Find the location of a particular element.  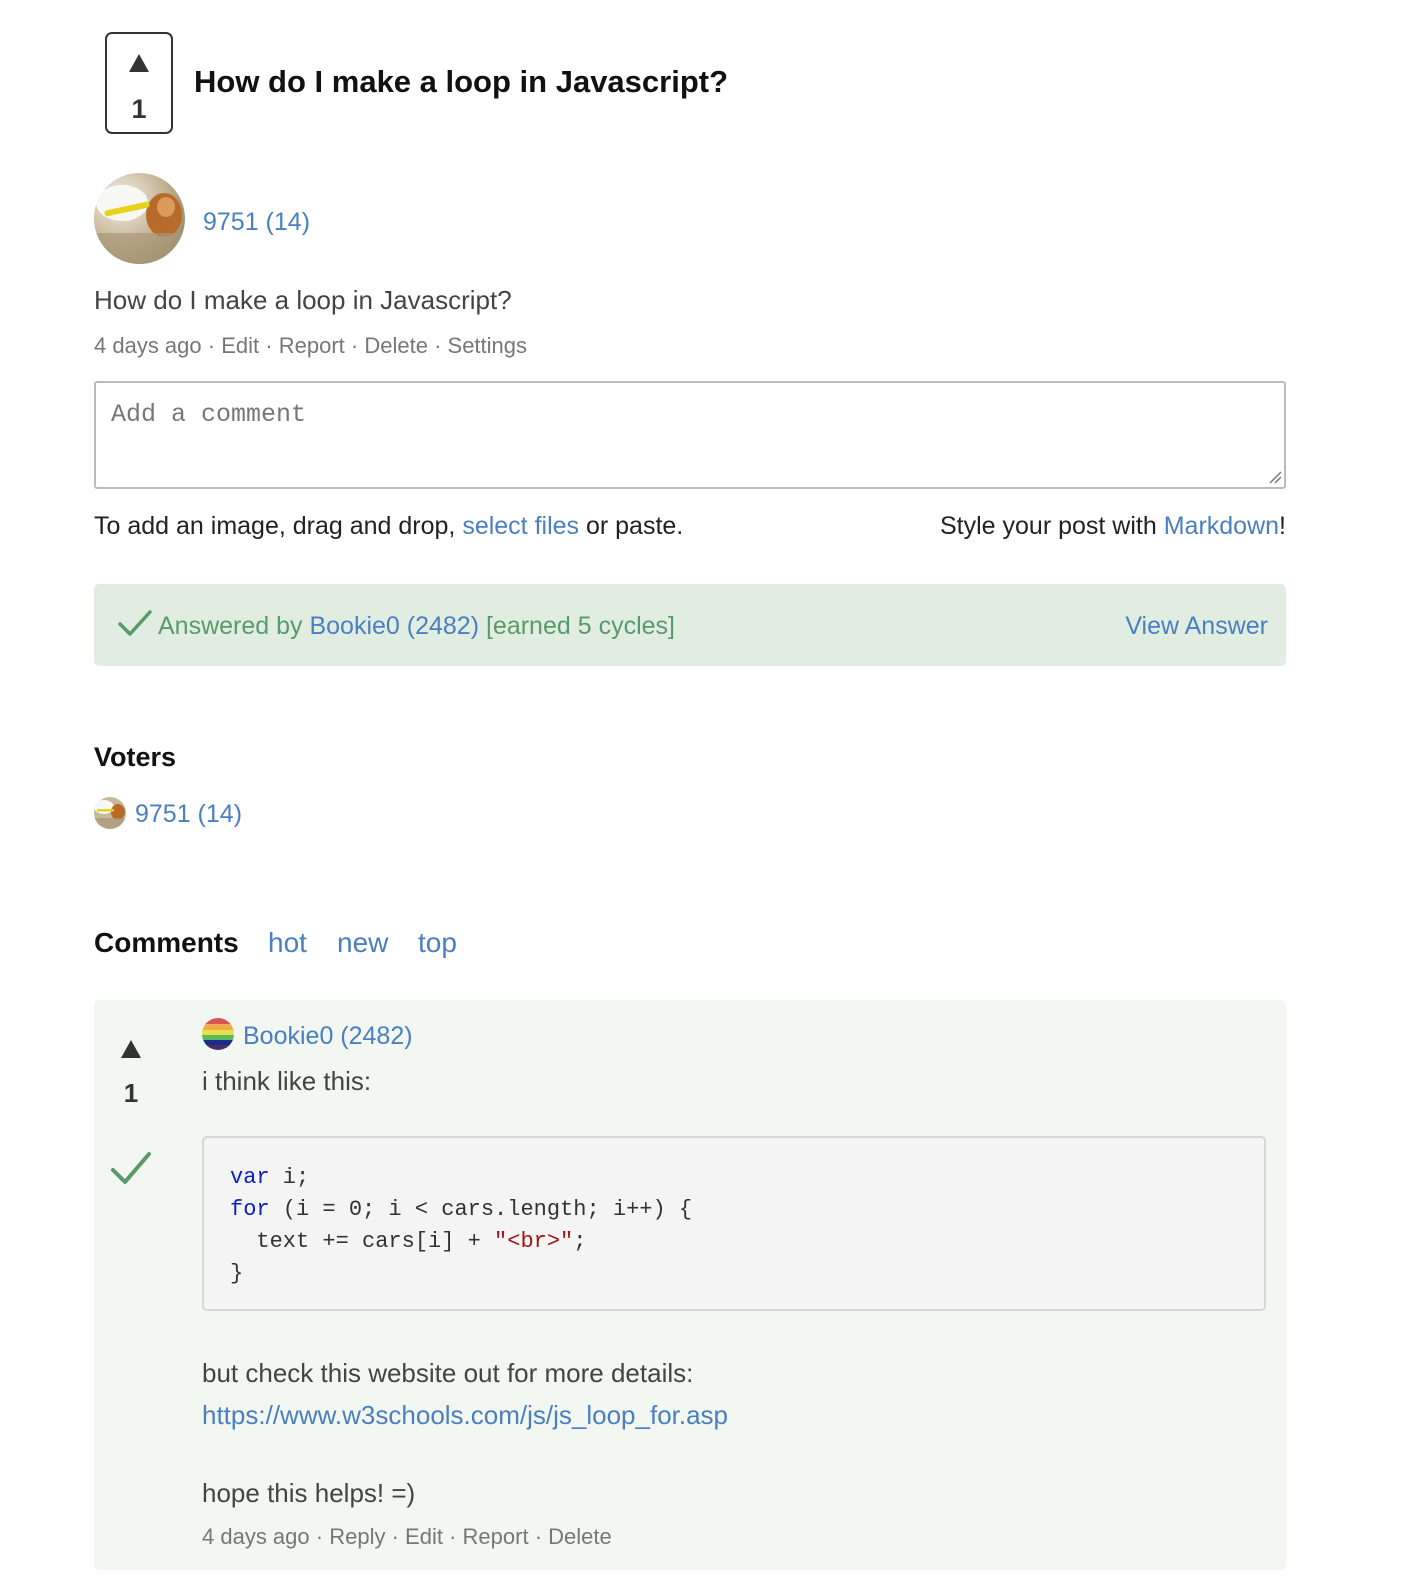

edit-post-link: Edit is located at coordinates (240, 345).